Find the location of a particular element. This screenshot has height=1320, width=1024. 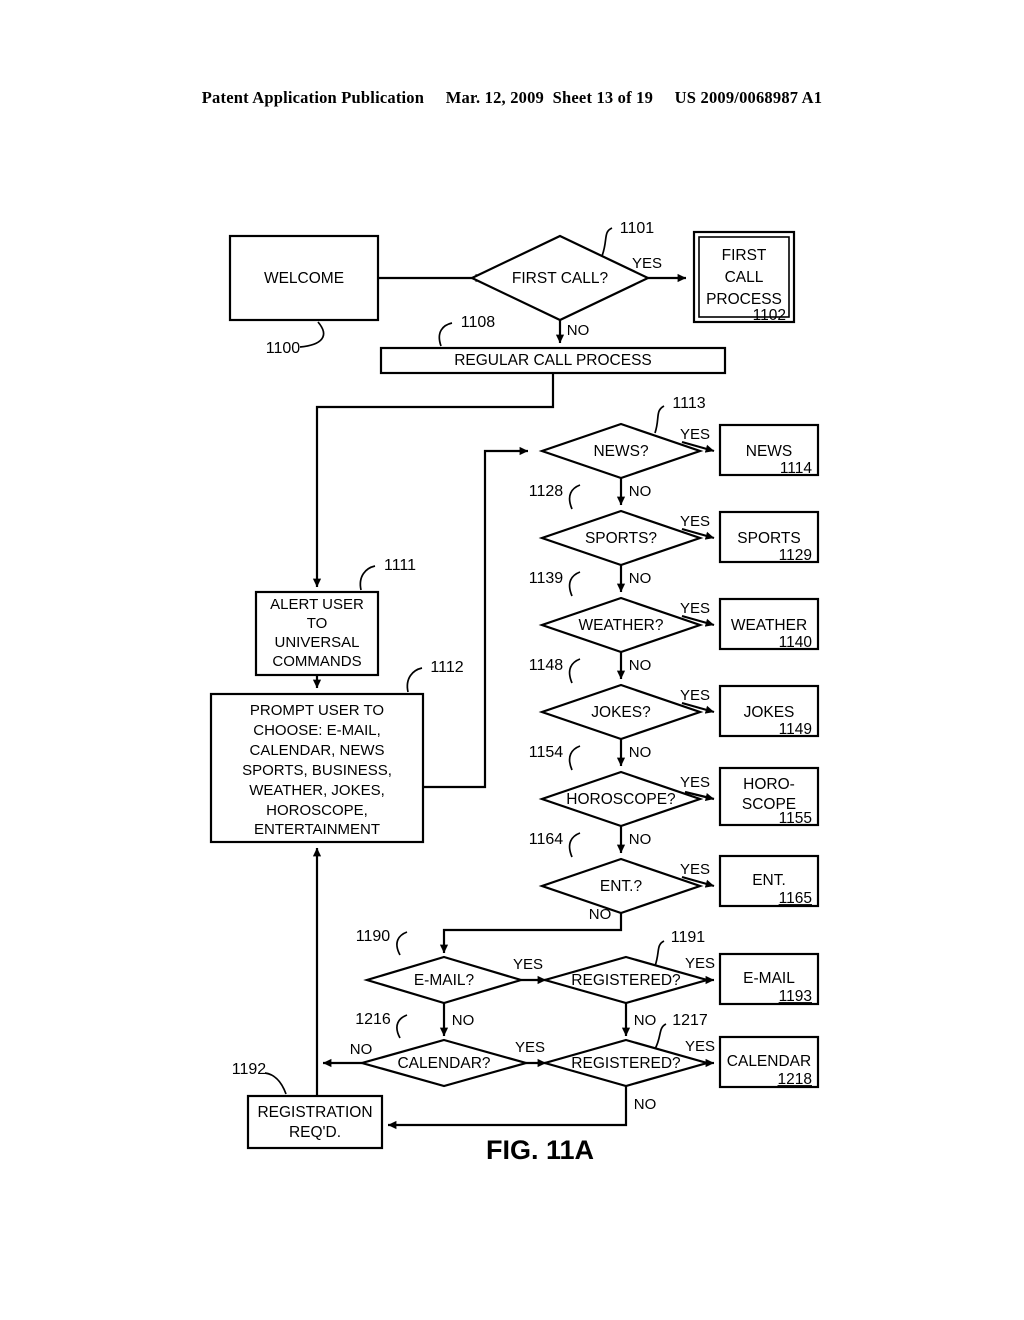

registration-line1: REGISTRATION is located at coordinates (314, 1112).